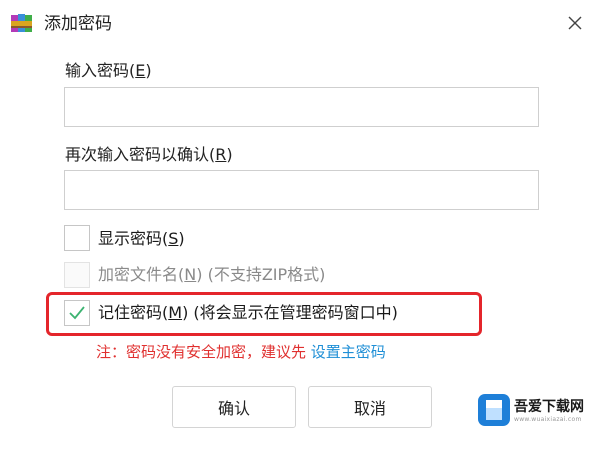 The height and width of the screenshot is (449, 596). What do you see at coordinates (301, 107) in the screenshot?
I see `password-input` at bounding box center [301, 107].